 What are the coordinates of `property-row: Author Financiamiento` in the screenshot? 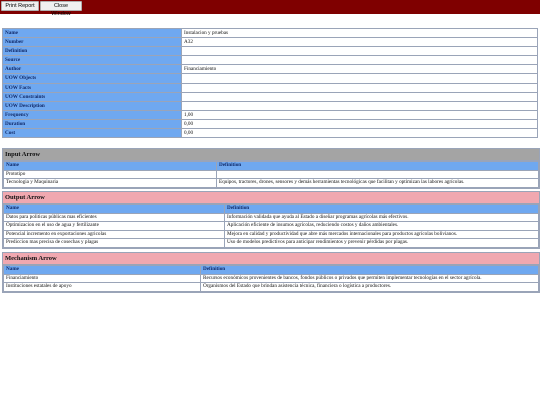 It's located at (270, 69).